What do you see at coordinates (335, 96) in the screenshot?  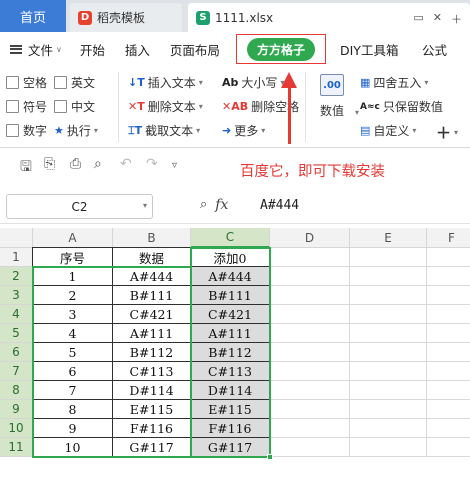 I see `number-button: .00 数值 ▾` at bounding box center [335, 96].